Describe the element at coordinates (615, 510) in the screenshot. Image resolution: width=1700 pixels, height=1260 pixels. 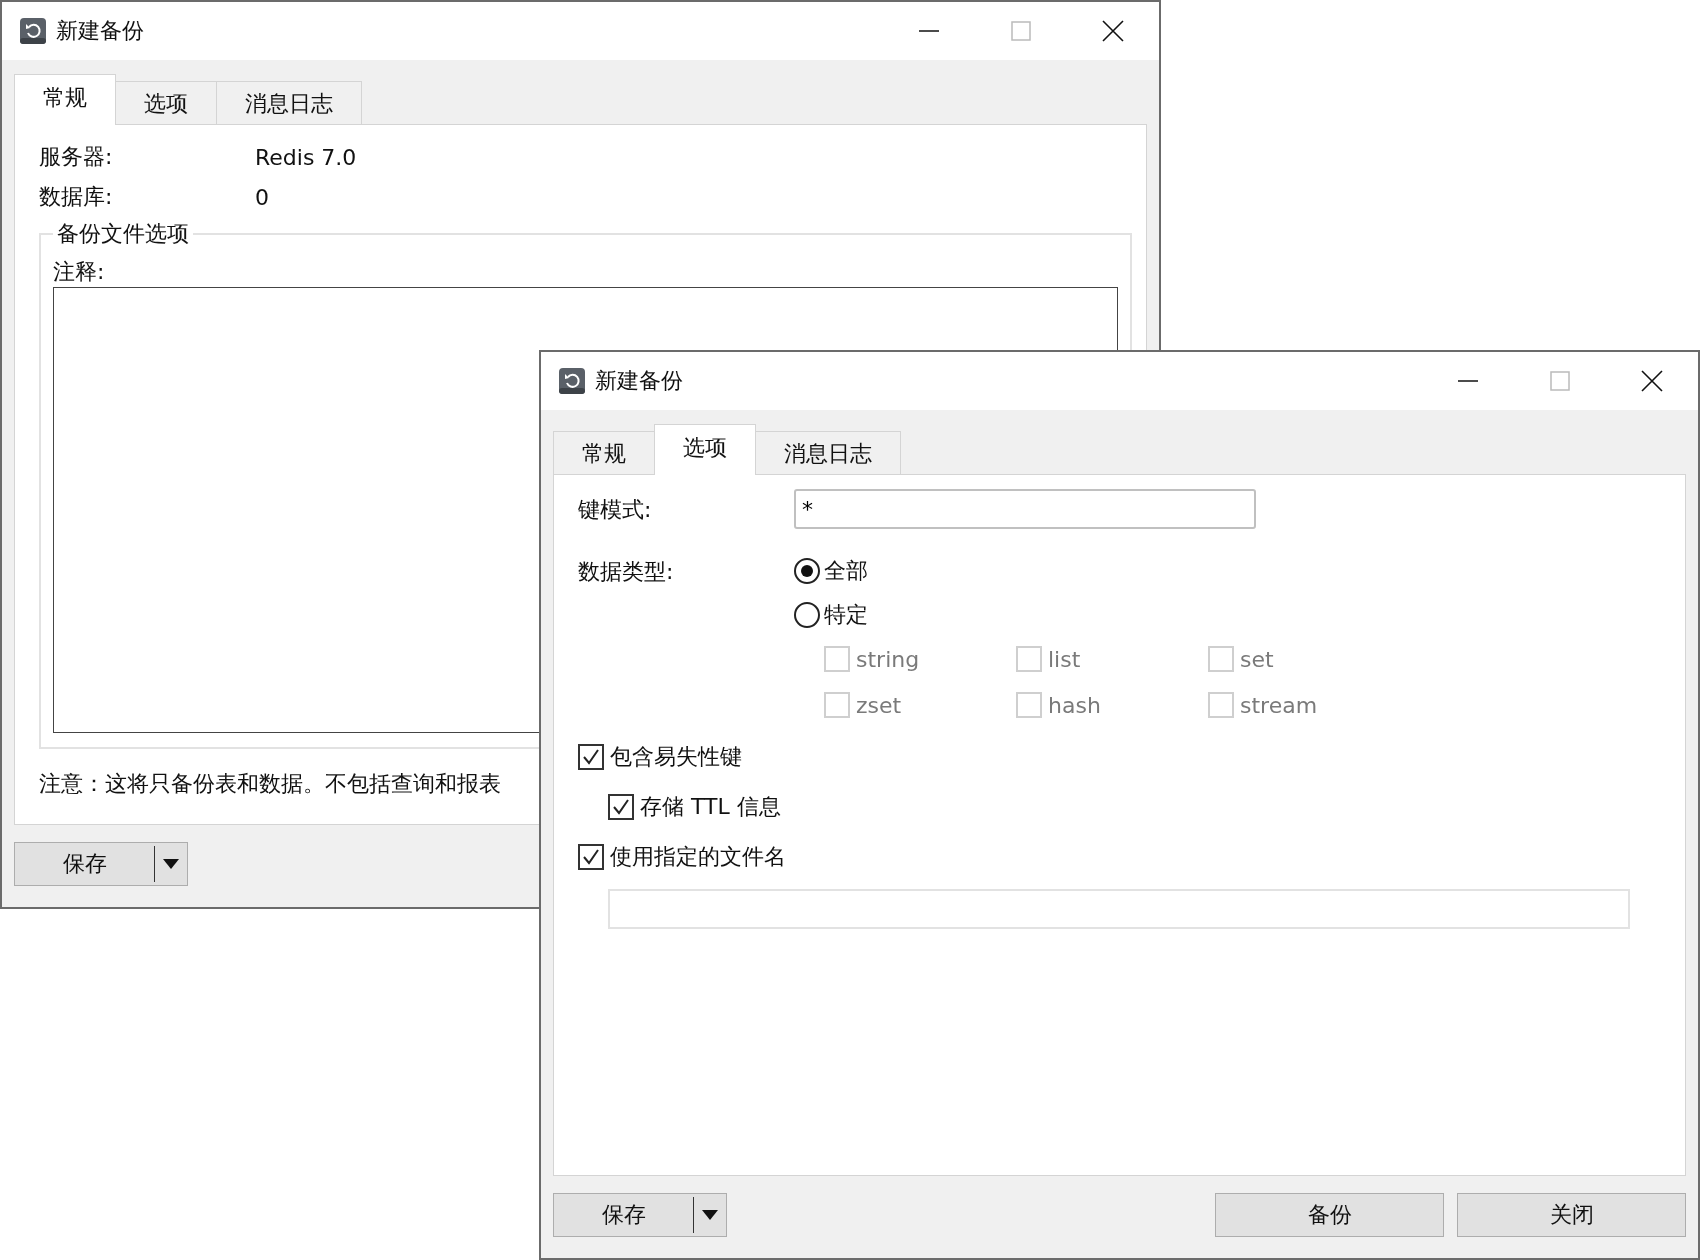
I see `field-label: 键模式:` at that location.